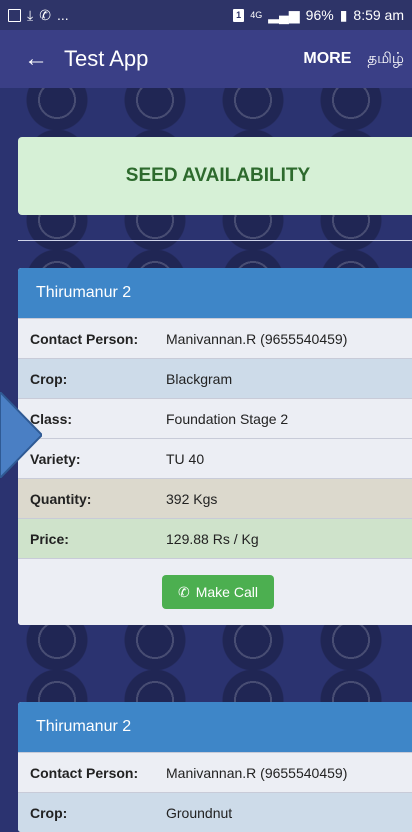  I want to click on row-price: Price: 129.88 Rs / Kg, so click(215, 538).